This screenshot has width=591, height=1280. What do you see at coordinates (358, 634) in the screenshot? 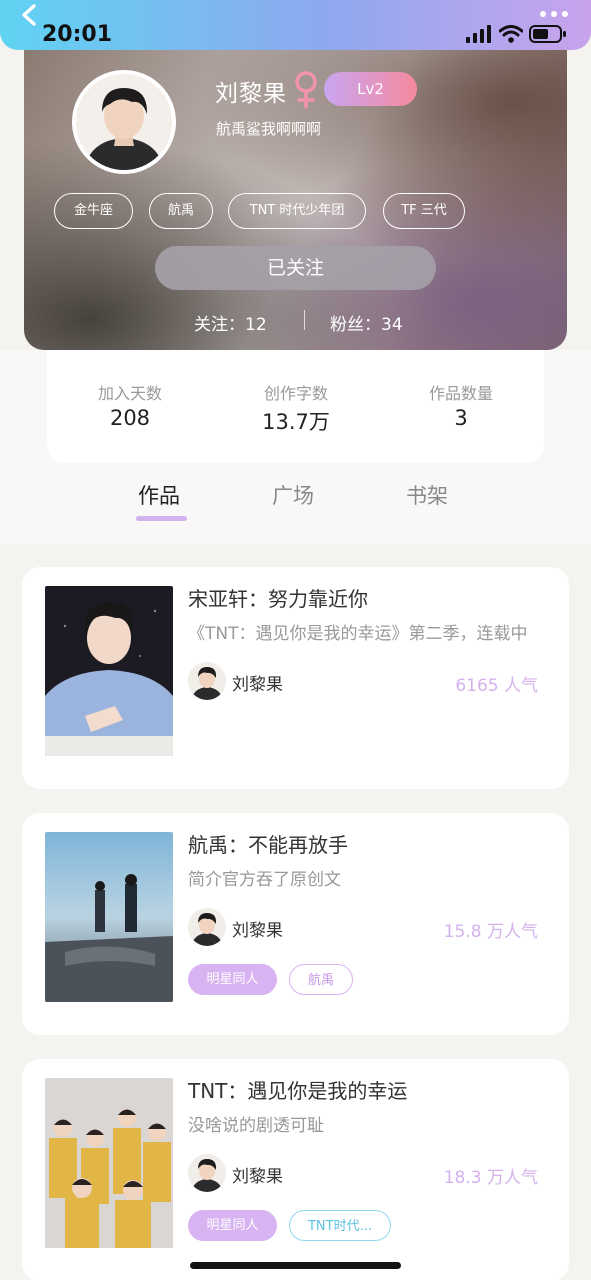
I see `work-description: 《TNT：遇见你是我的幸运》第二季，连载中` at bounding box center [358, 634].